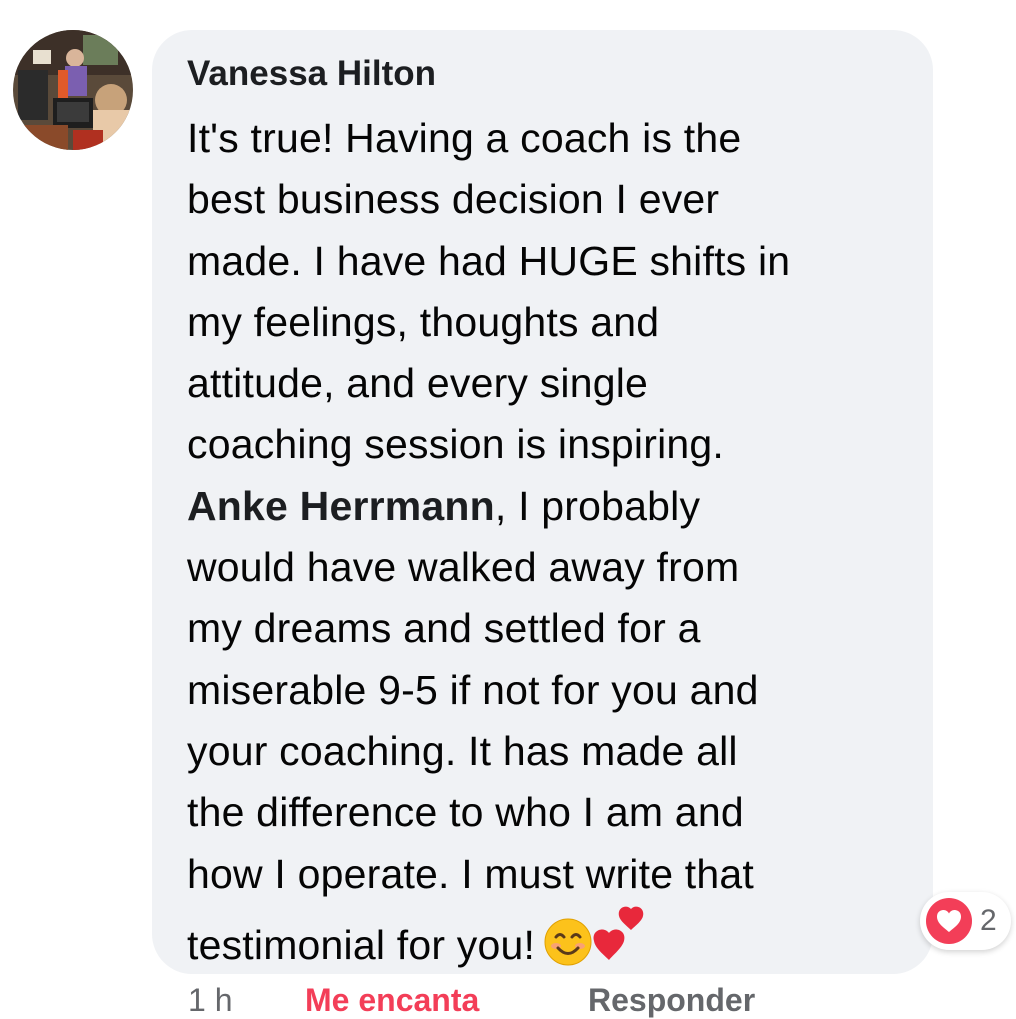 This screenshot has width=1016, height=1019. What do you see at coordinates (418, 383) in the screenshot?
I see `comment-line: attitude, and every single` at bounding box center [418, 383].